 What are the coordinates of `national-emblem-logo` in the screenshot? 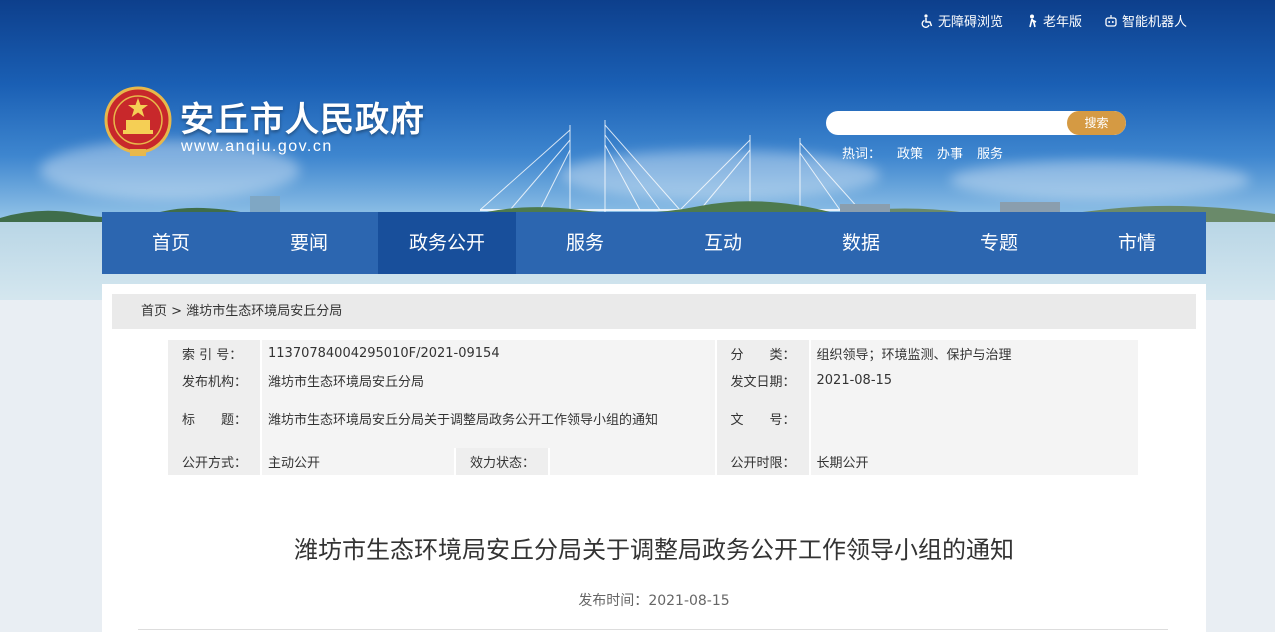 It's located at (138, 122).